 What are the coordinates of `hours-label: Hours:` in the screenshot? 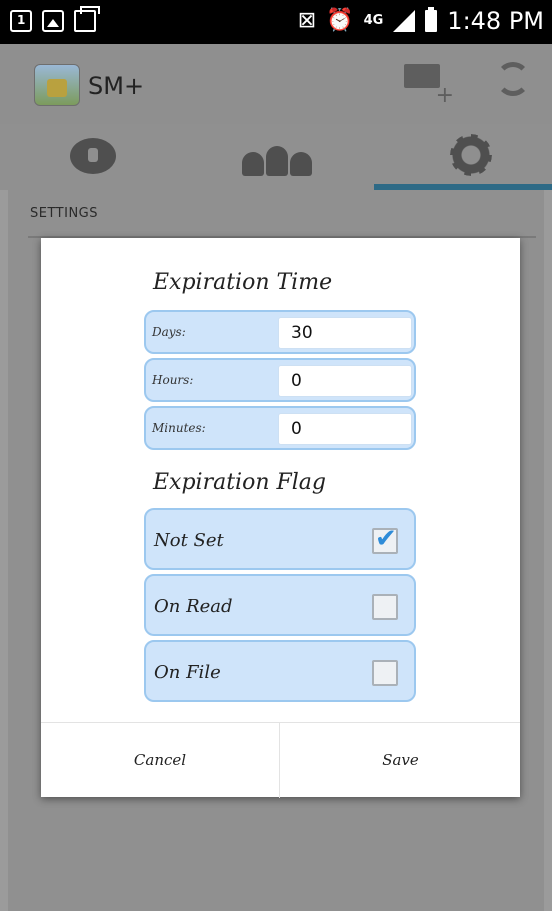 It's located at (173, 380).